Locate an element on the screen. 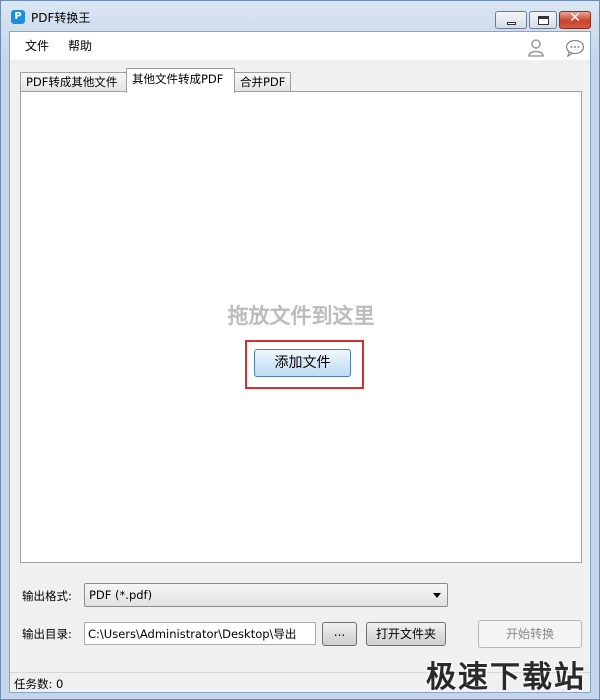 The width and height of the screenshot is (600, 700). menu-help: 帮助 is located at coordinates (80, 45).